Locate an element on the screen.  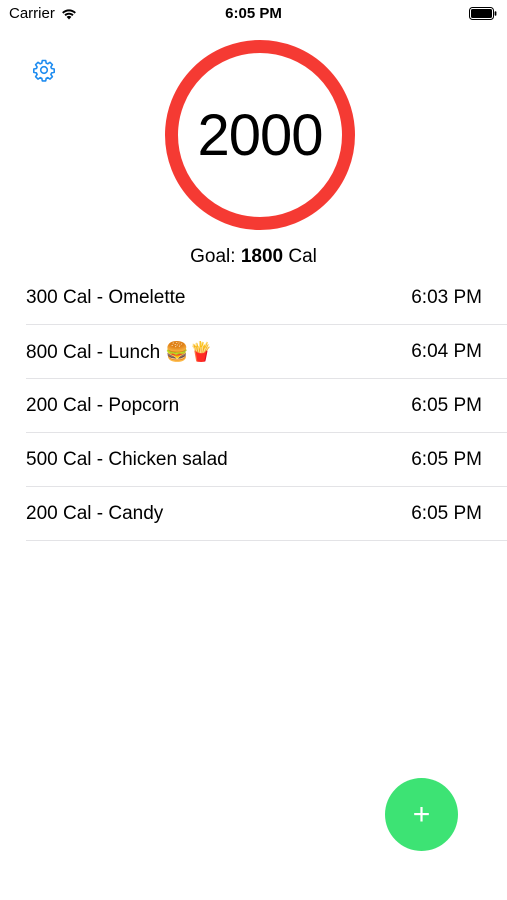
entry-time: 6:03 PM is located at coordinates (446, 297).